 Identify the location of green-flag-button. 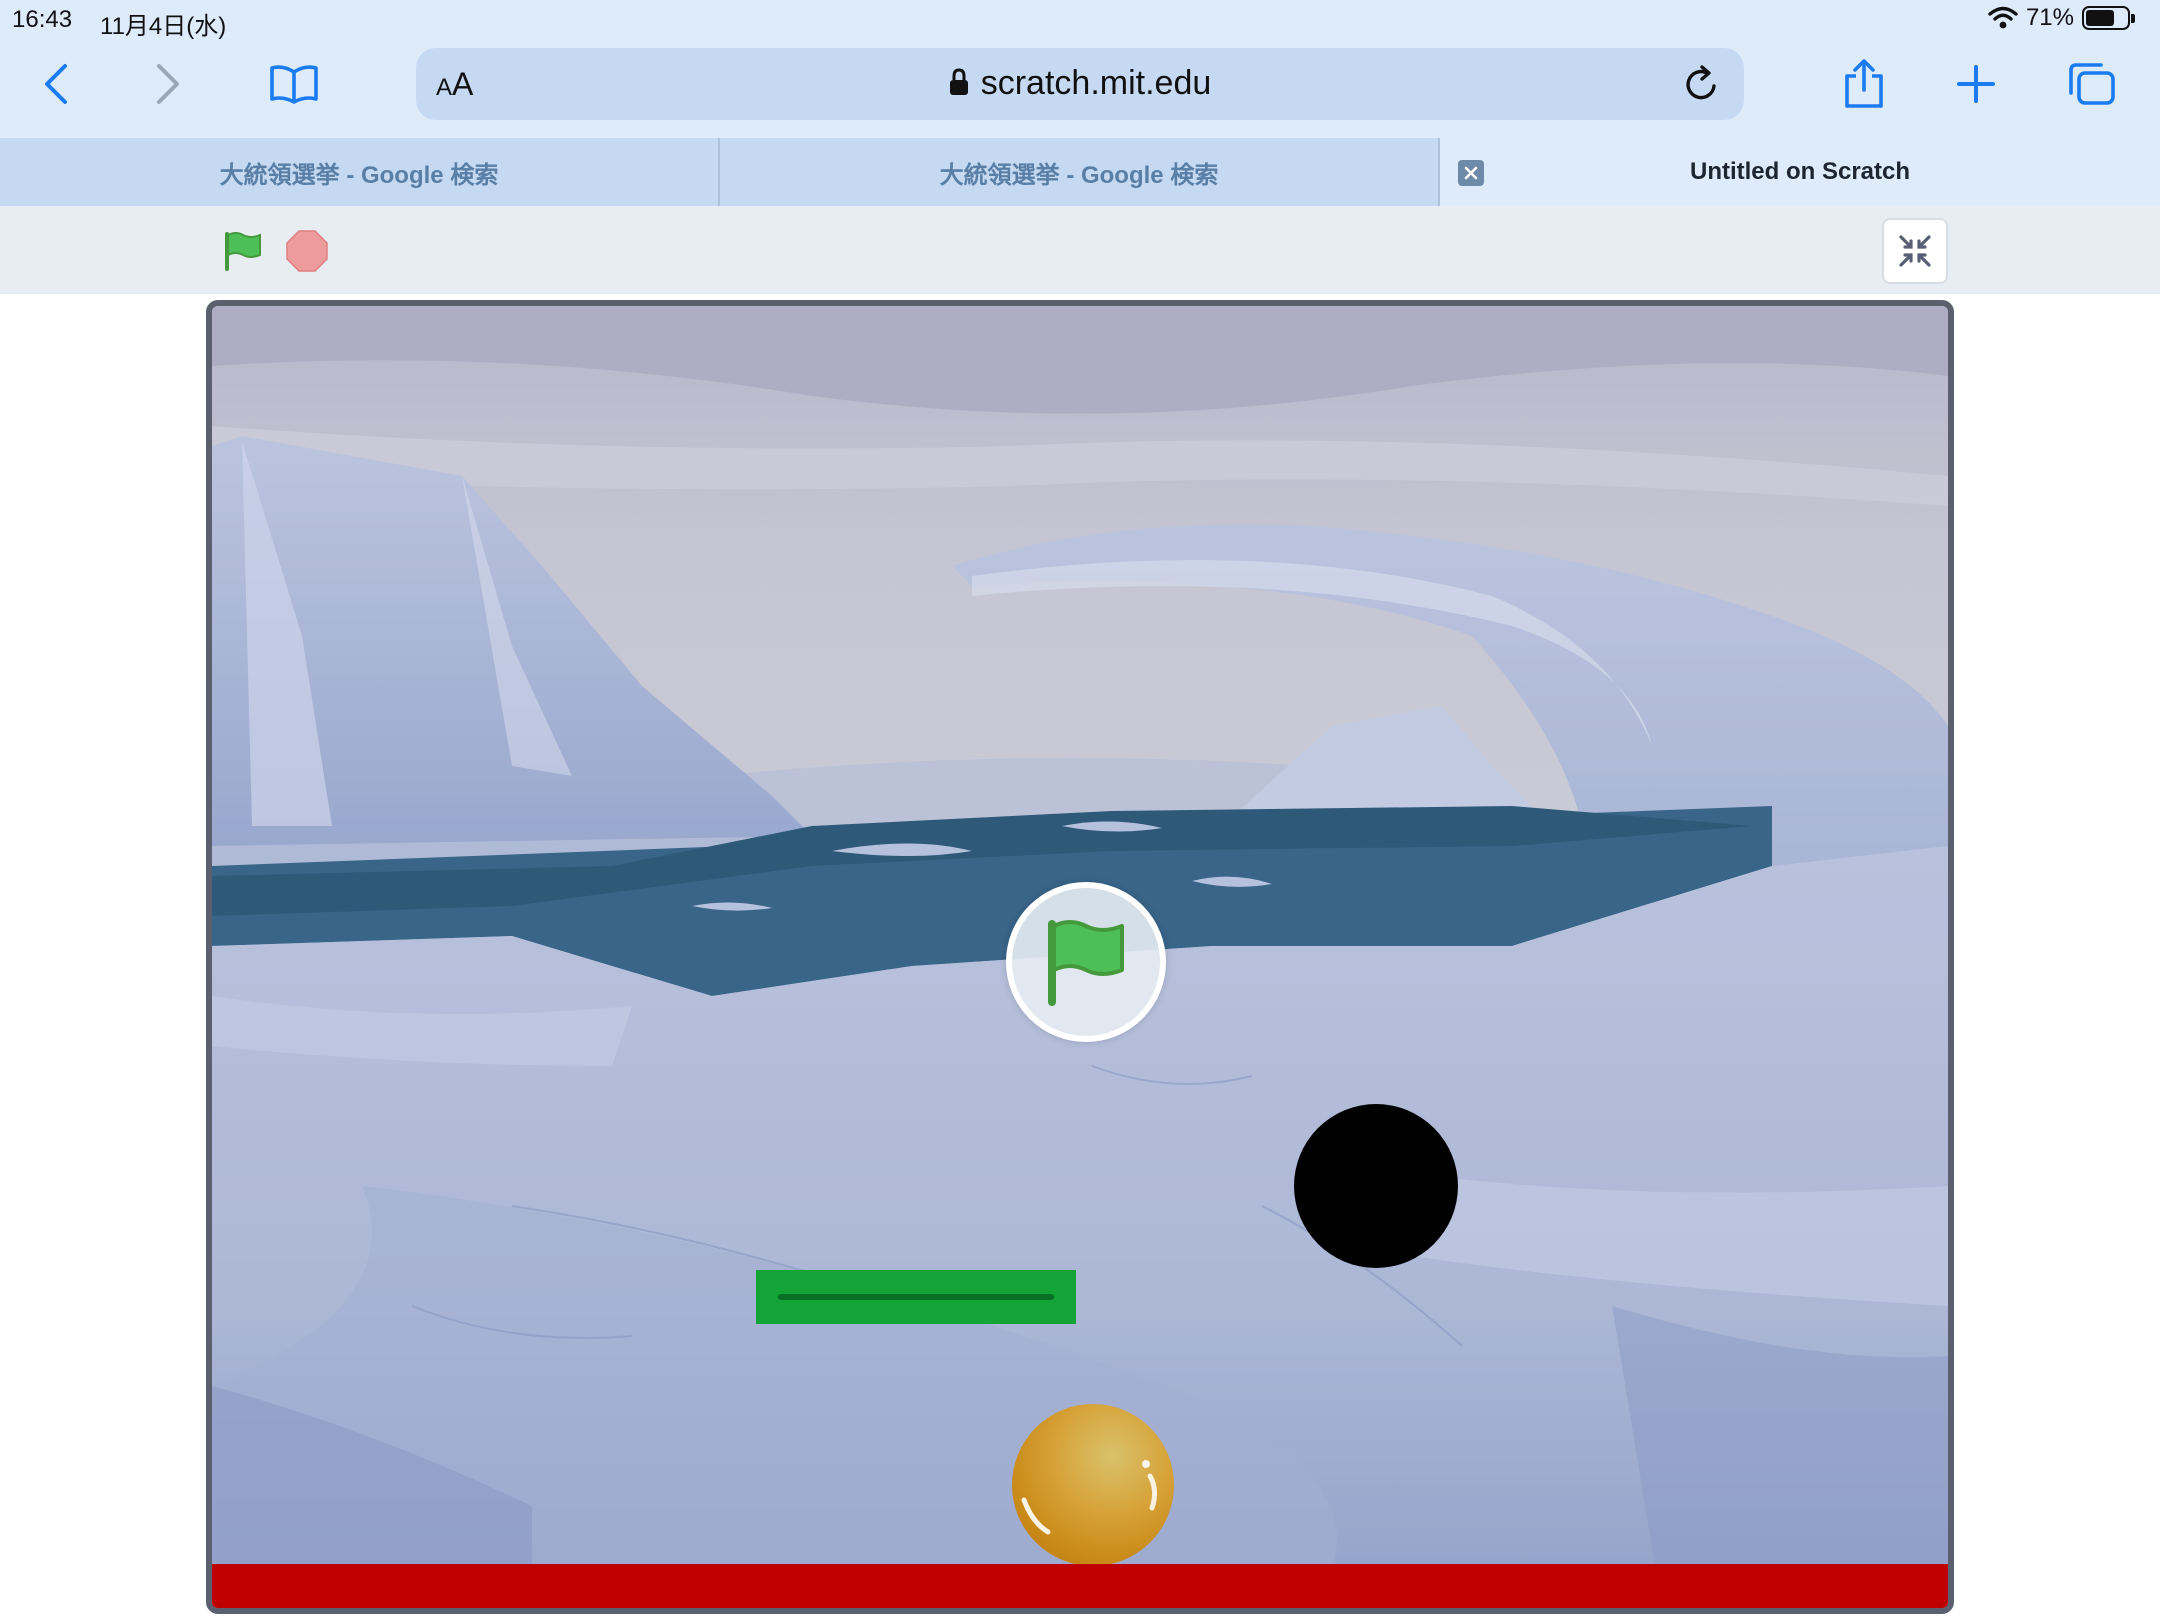
(243, 251).